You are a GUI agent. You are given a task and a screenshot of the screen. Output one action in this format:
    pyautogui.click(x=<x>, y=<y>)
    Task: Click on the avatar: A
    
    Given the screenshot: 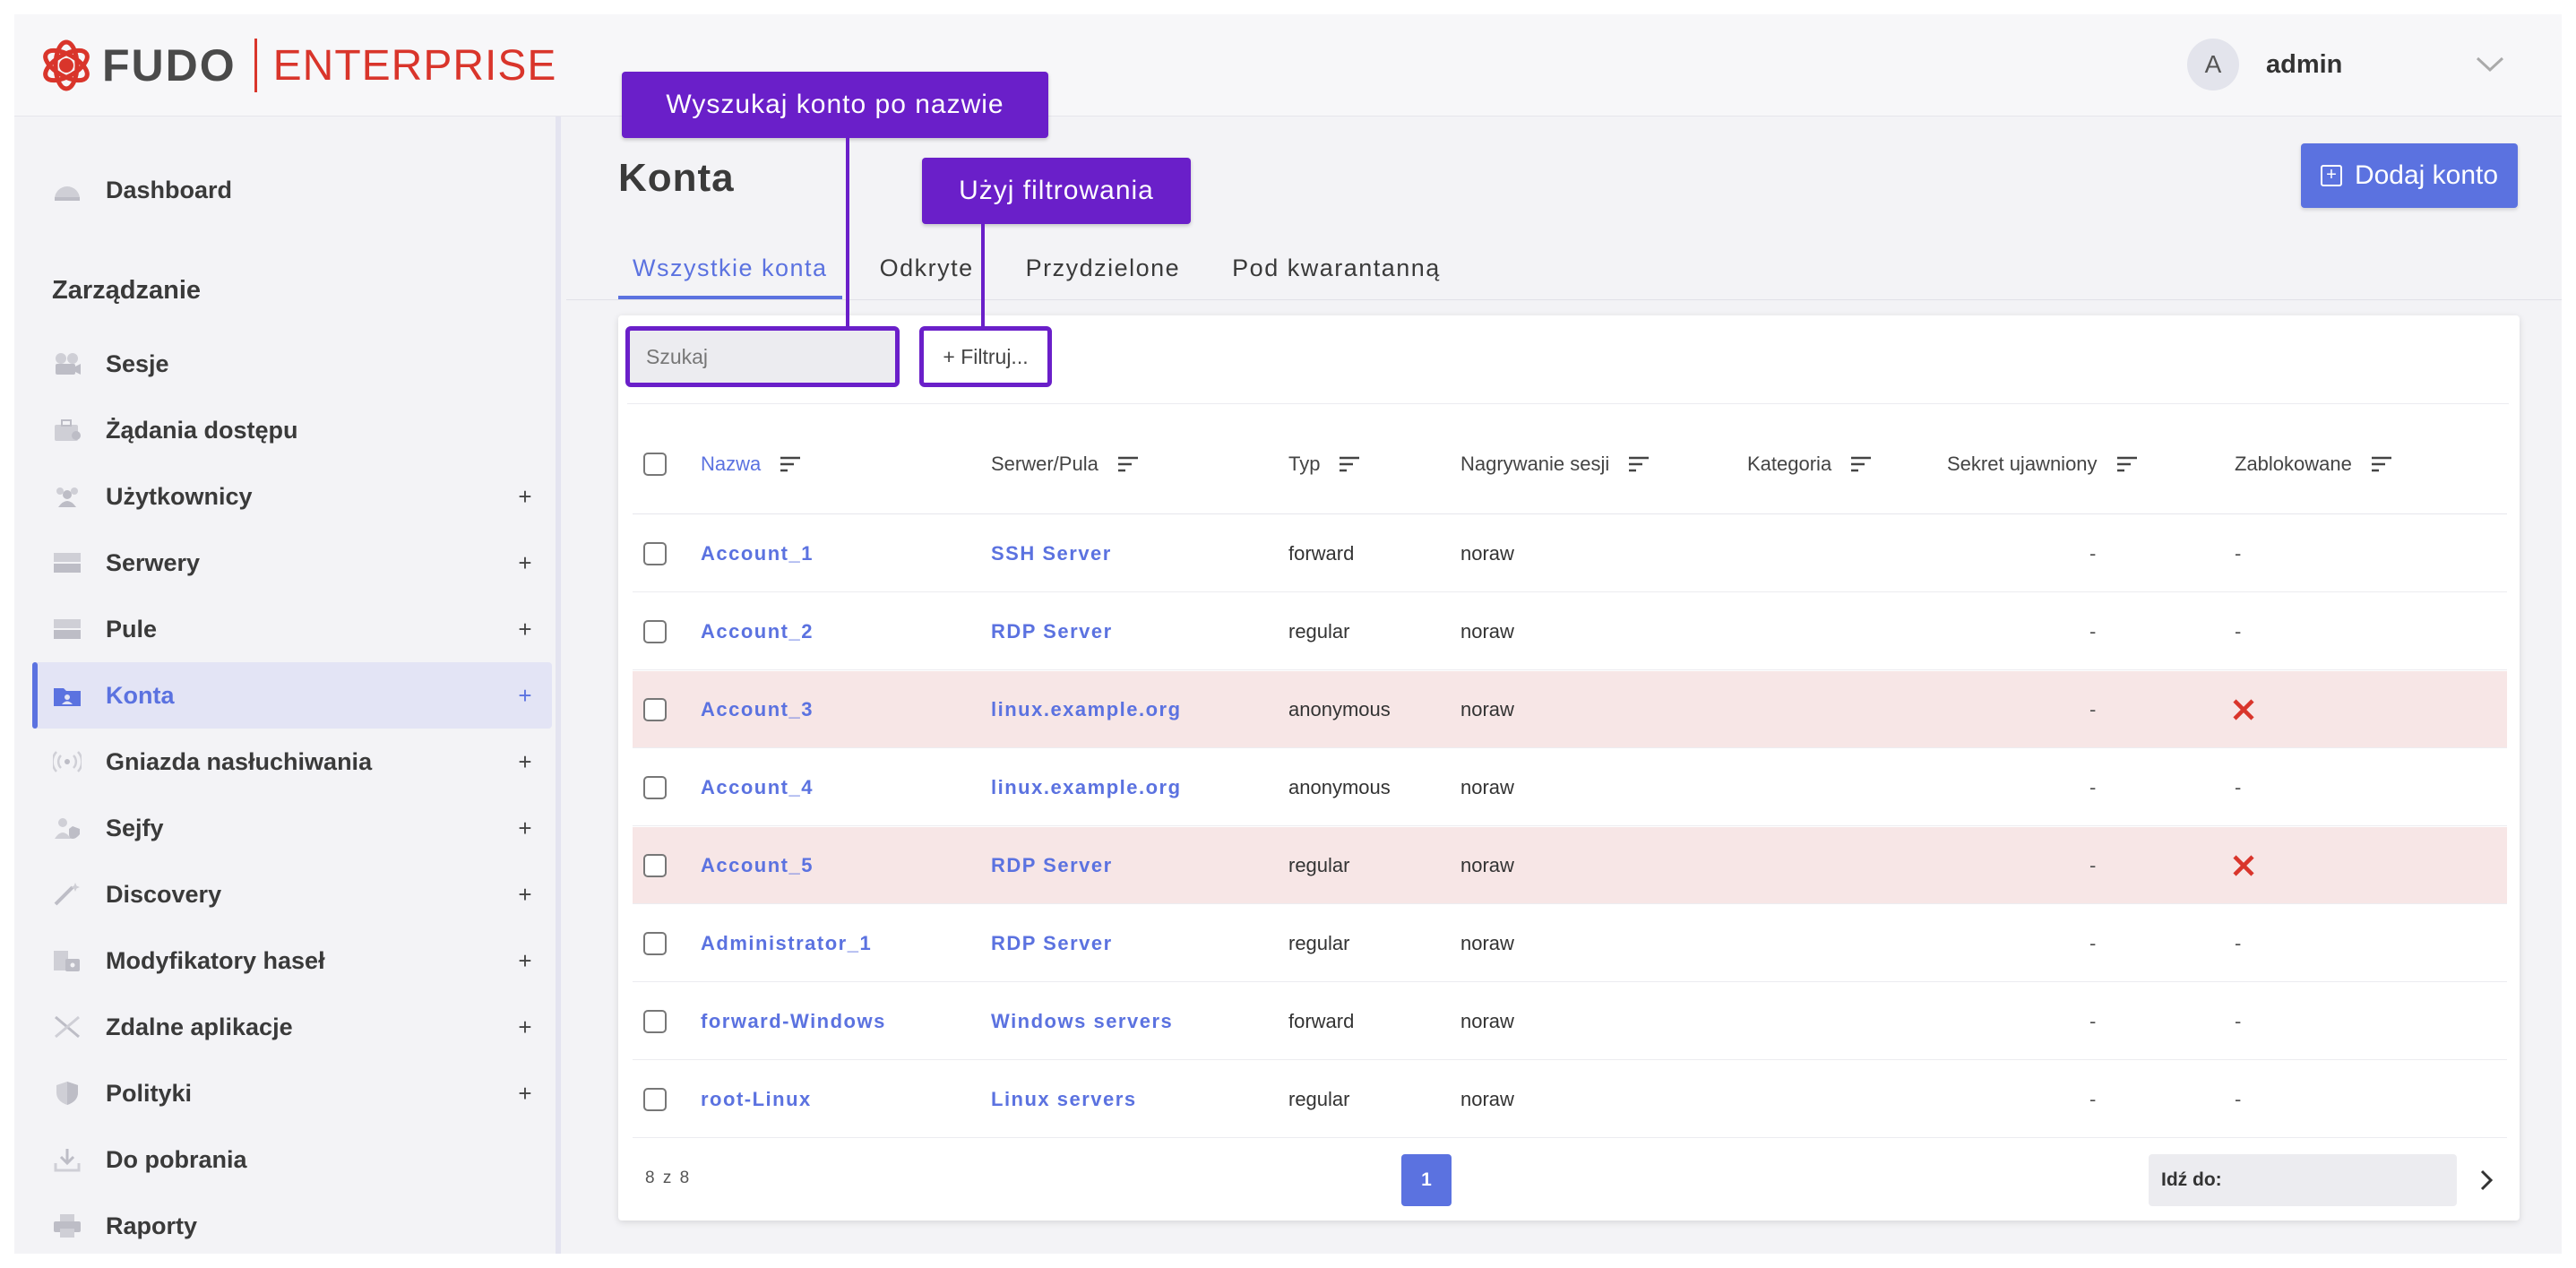 What is the action you would take?
    pyautogui.click(x=2213, y=65)
    